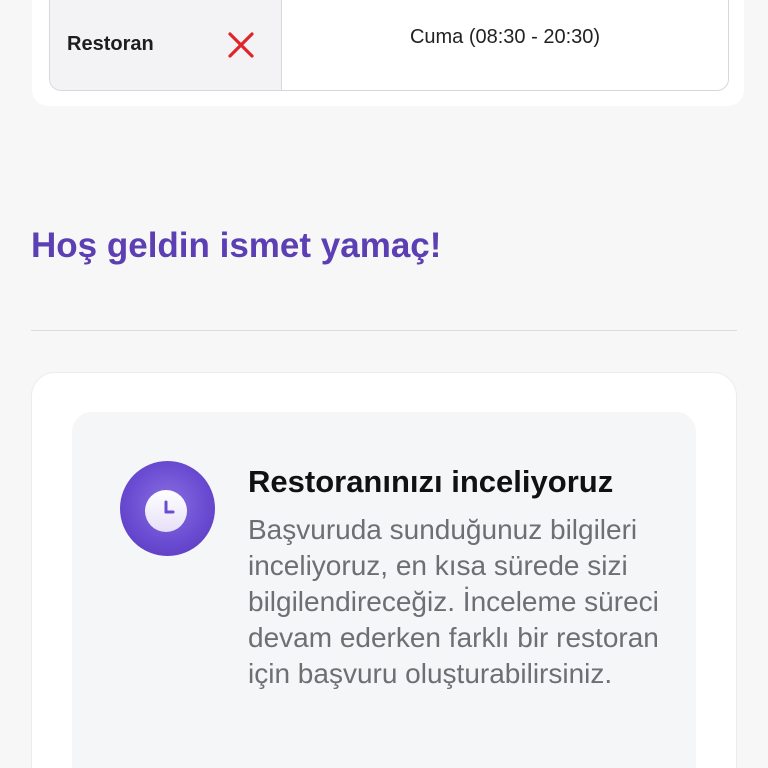 This screenshot has height=768, width=768. I want to click on hours-value-cell: Cuma (08:30 - 20:30), so click(505, 45).